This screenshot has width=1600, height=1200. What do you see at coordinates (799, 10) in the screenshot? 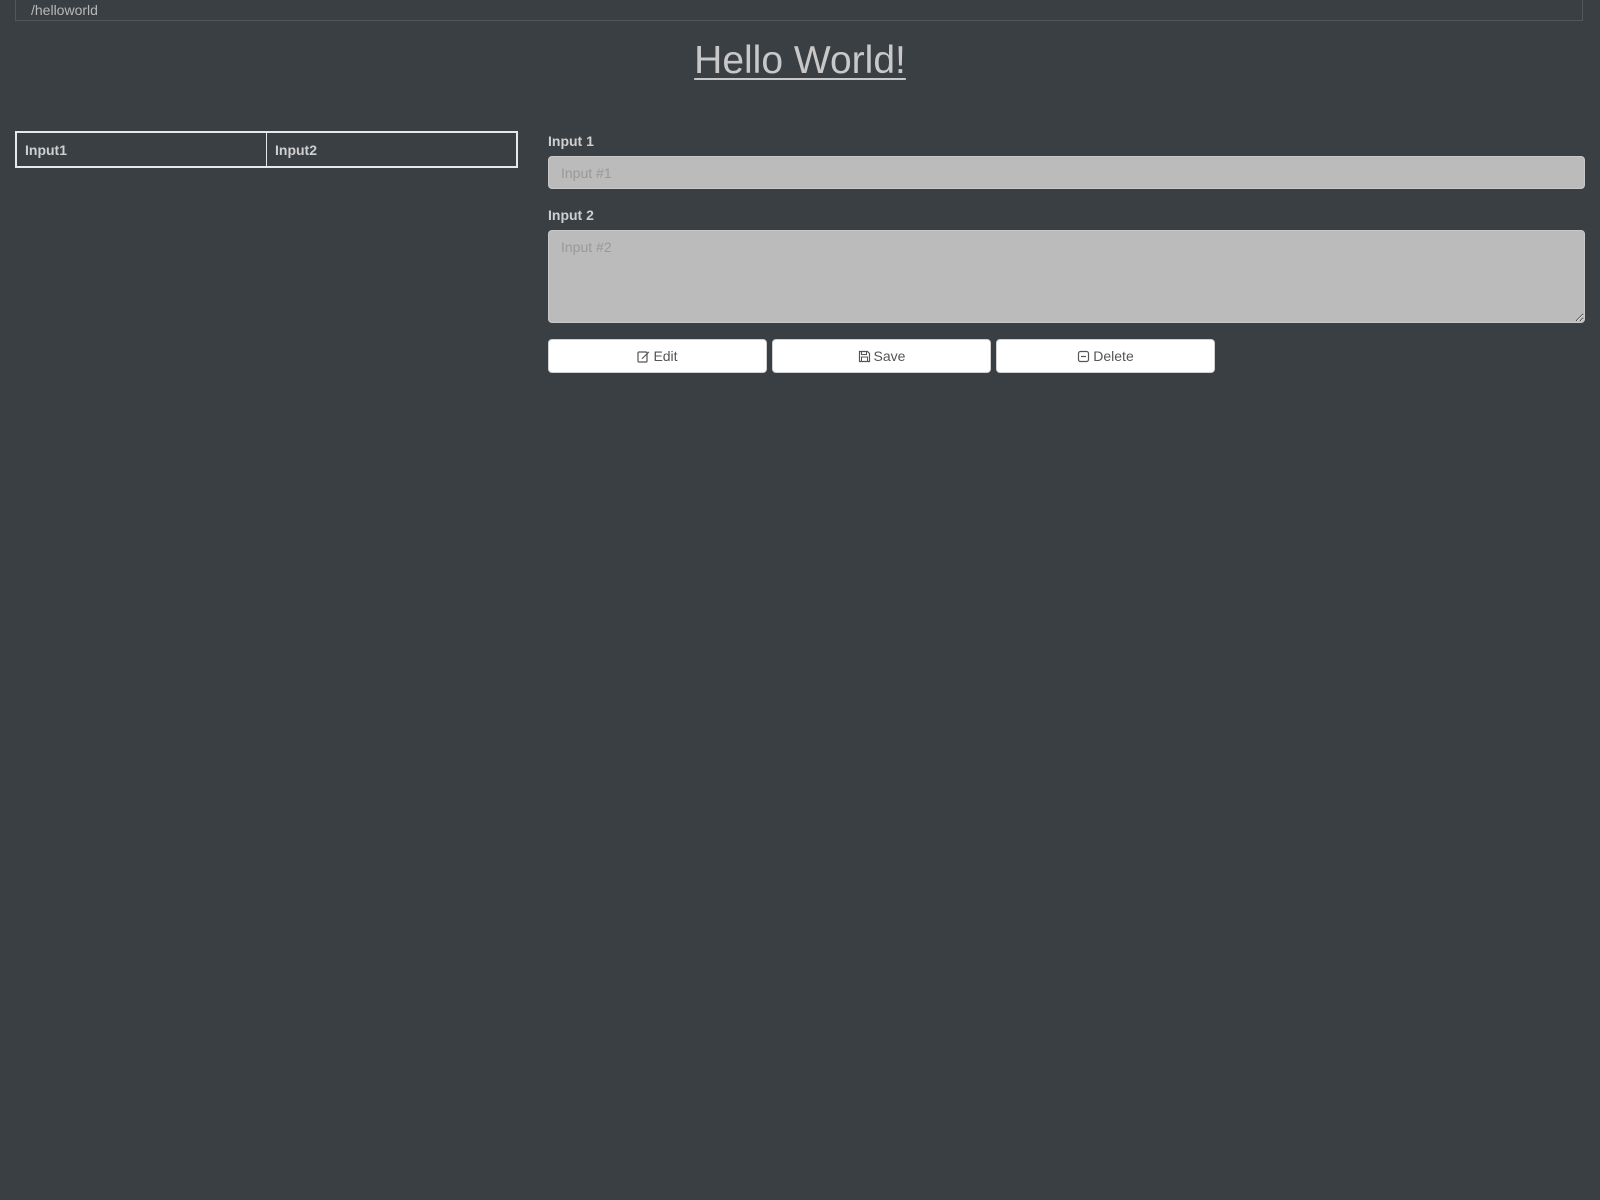
I see `breadcrumb: /helloworld` at bounding box center [799, 10].